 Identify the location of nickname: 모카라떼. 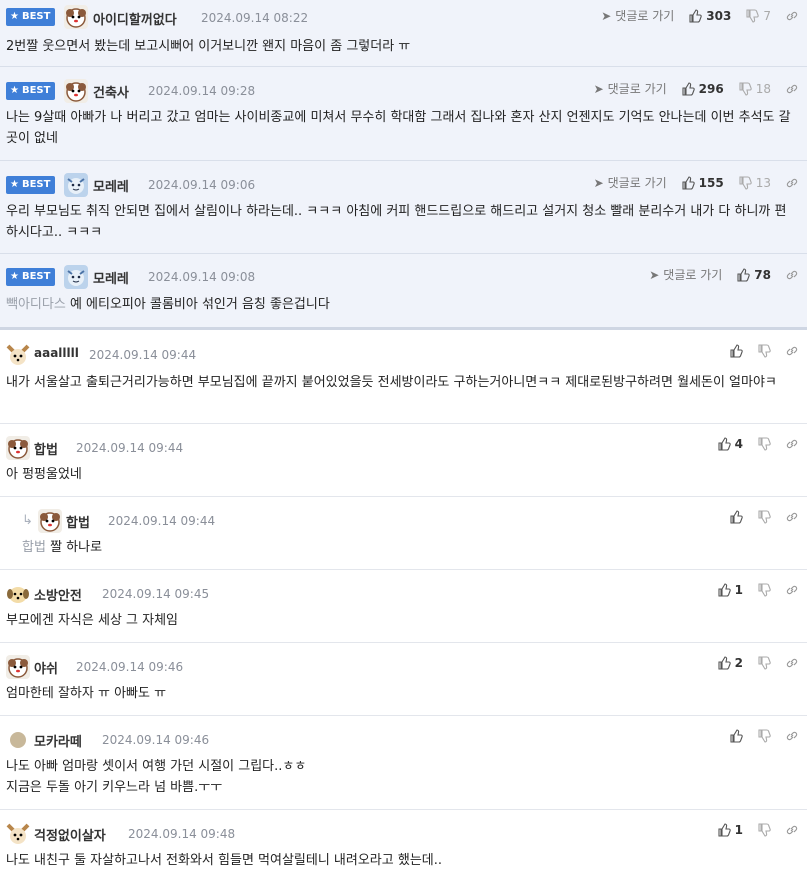
(58, 740).